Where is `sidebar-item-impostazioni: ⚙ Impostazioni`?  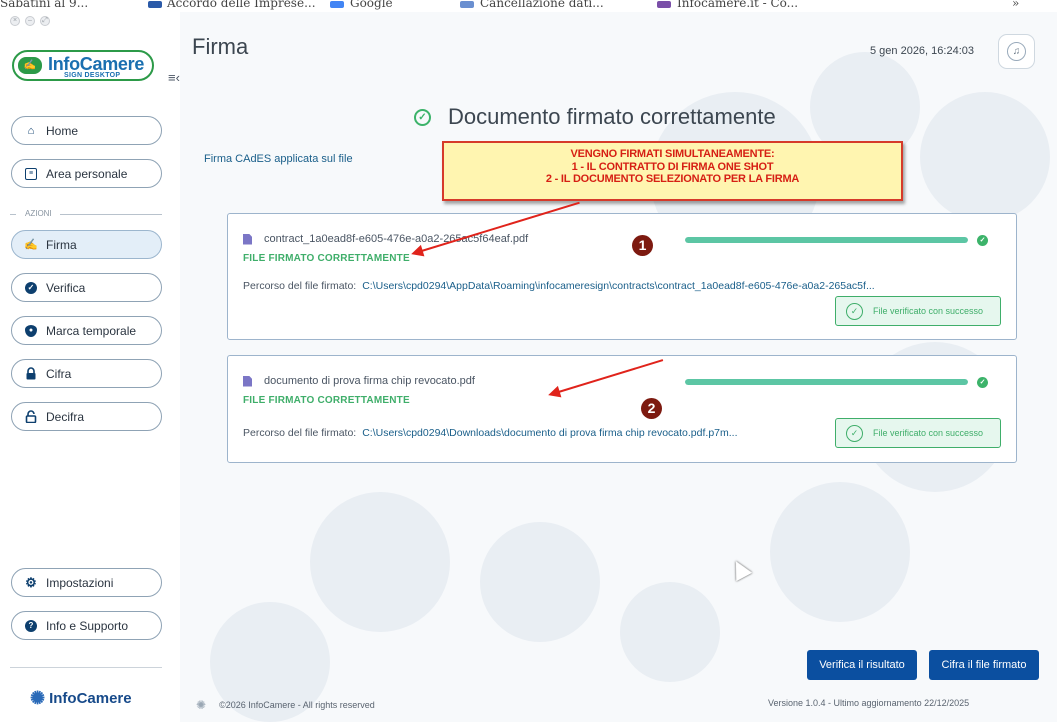 sidebar-item-impostazioni: ⚙ Impostazioni is located at coordinates (86, 582).